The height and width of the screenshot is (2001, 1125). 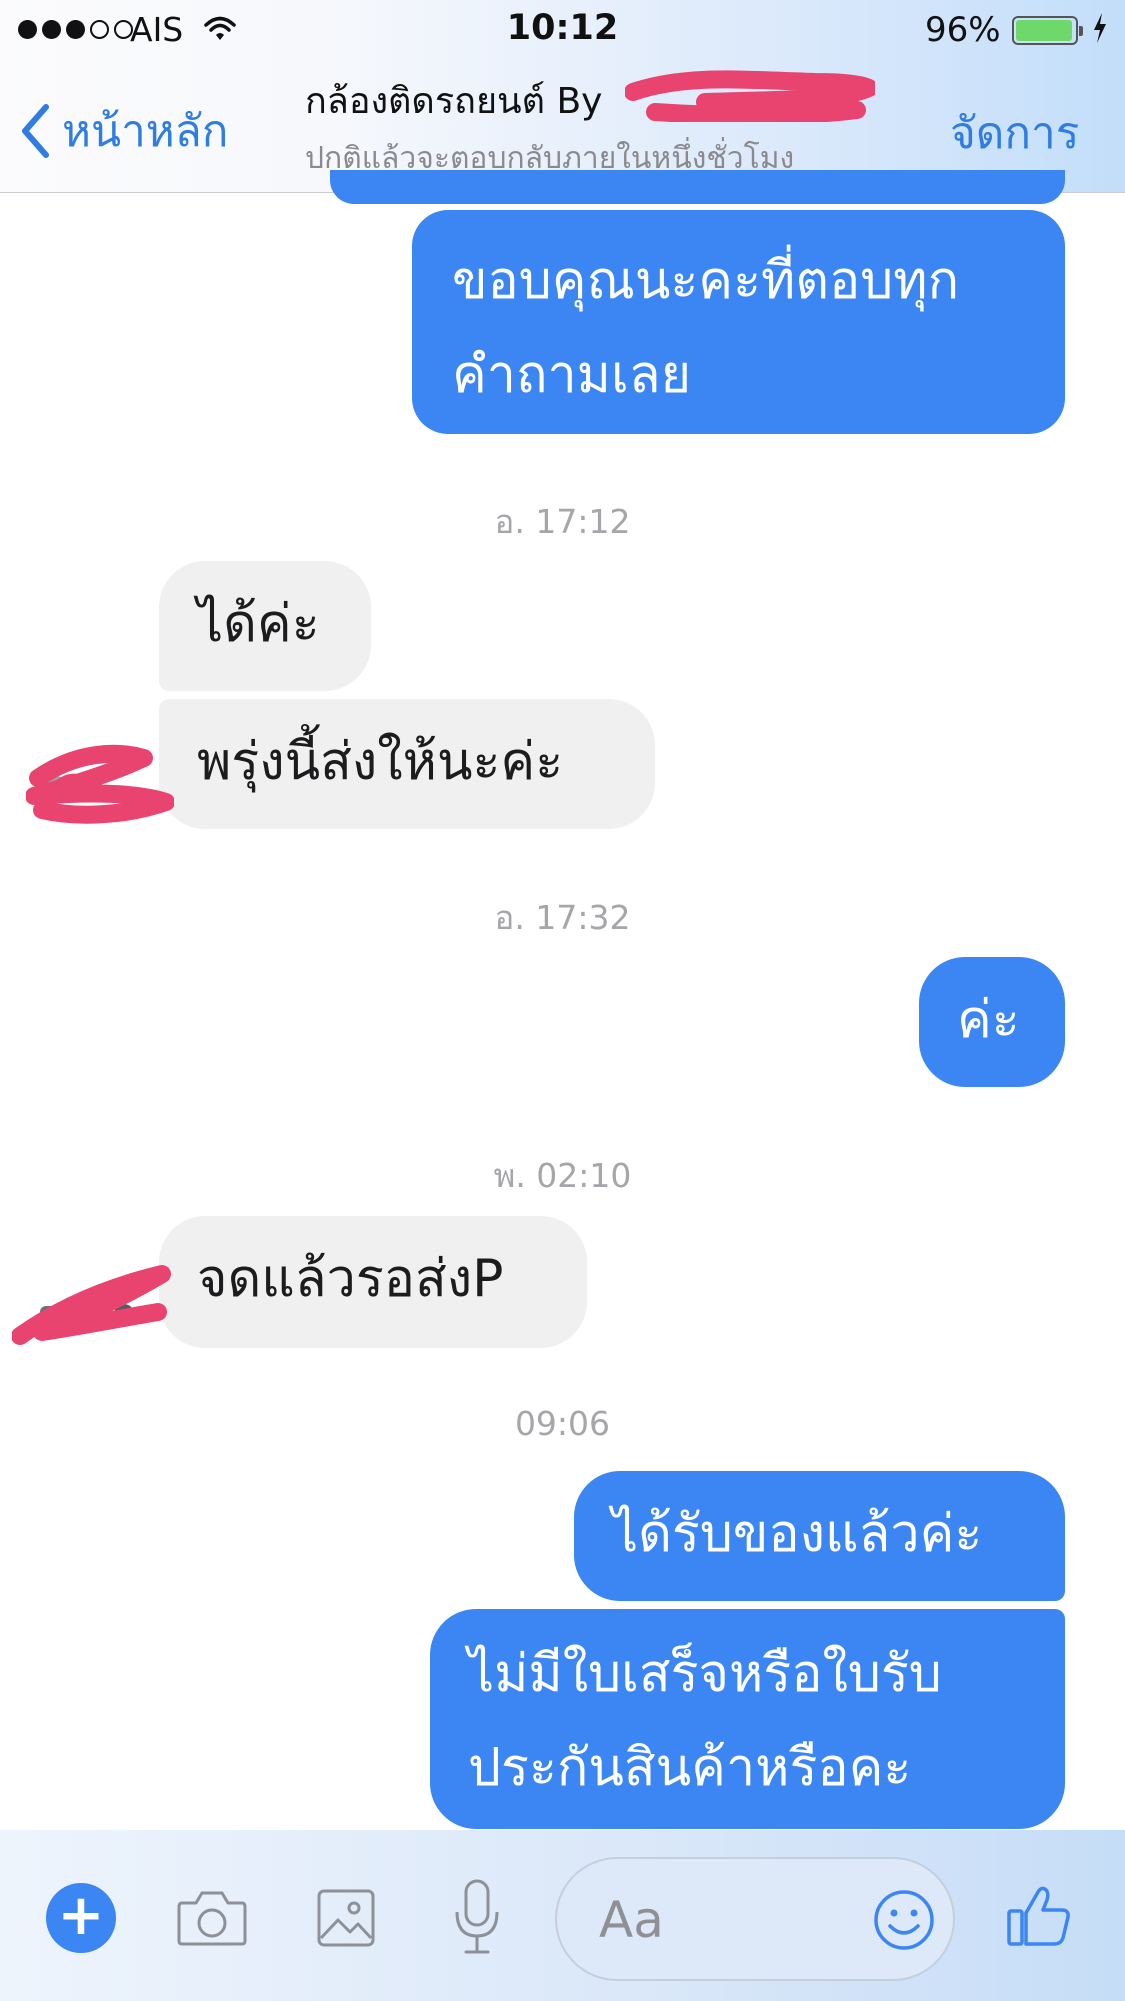 I want to click on message-line: จดแล้วรอส่งP, so click(x=350, y=1279).